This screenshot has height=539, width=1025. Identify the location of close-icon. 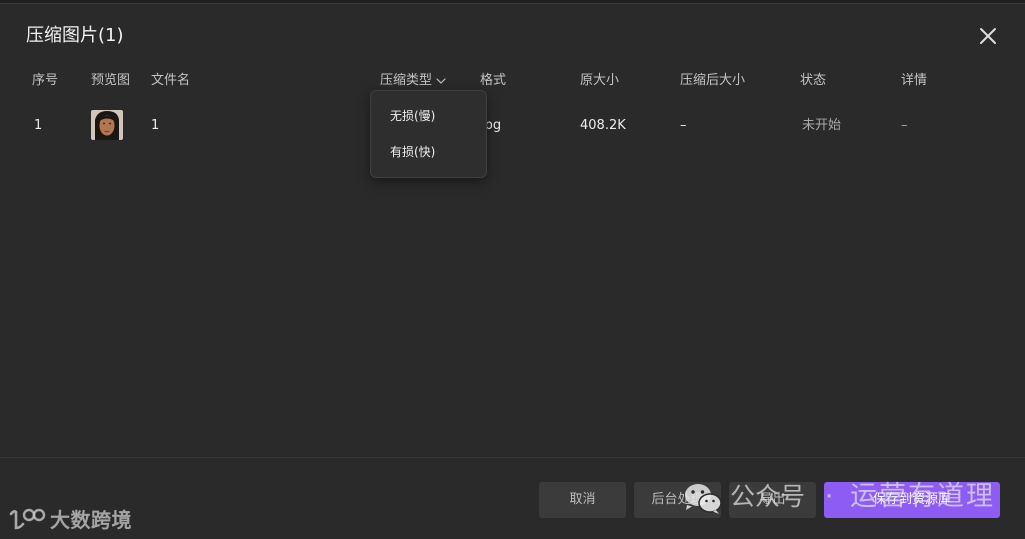
(988, 36).